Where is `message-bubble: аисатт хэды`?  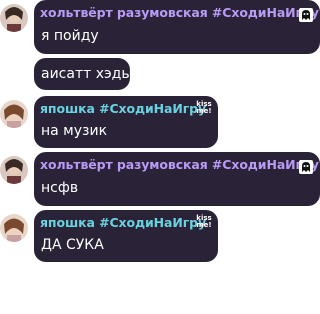 message-bubble: аисатт хэды is located at coordinates (83, 74).